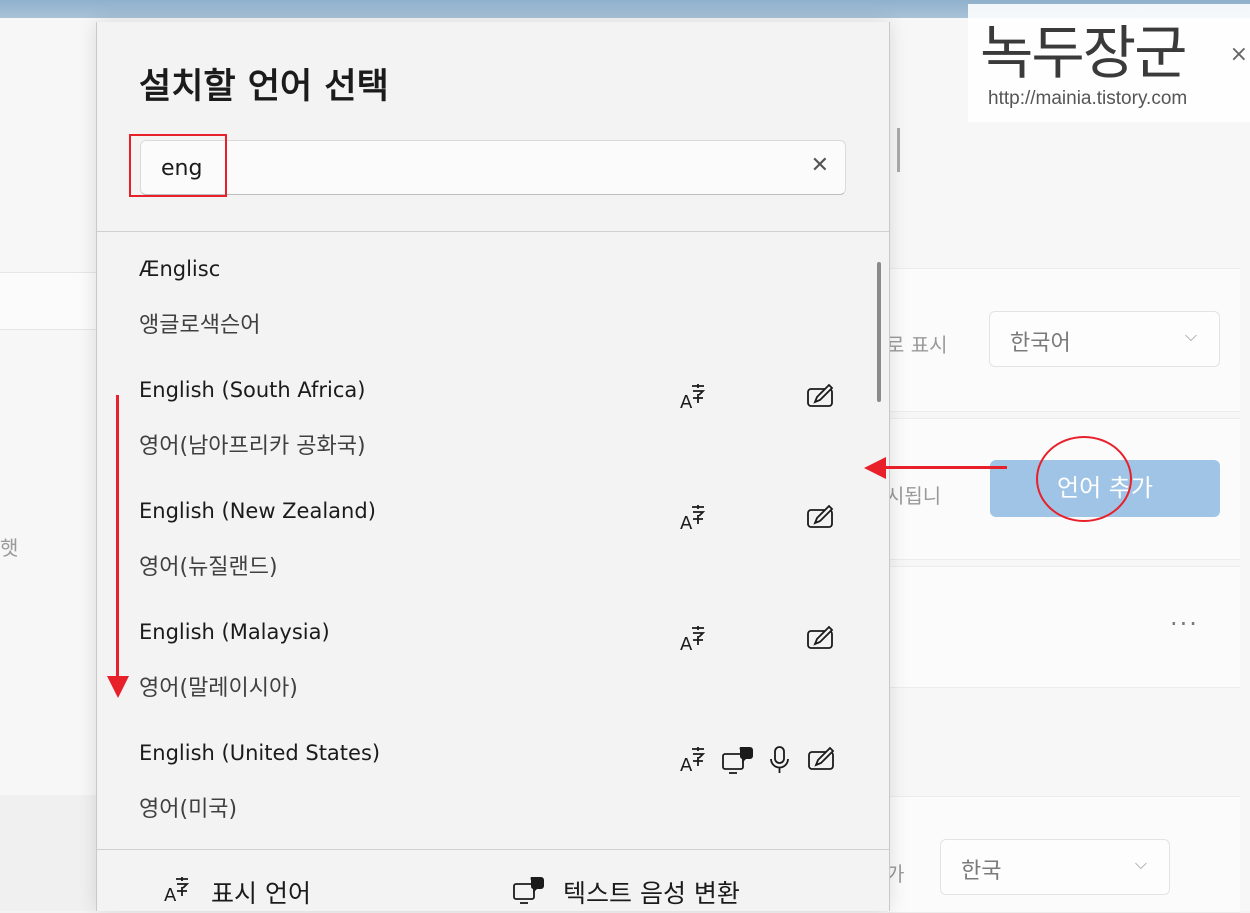  What do you see at coordinates (780, 760) in the screenshot?
I see `speech-recognition-icon` at bounding box center [780, 760].